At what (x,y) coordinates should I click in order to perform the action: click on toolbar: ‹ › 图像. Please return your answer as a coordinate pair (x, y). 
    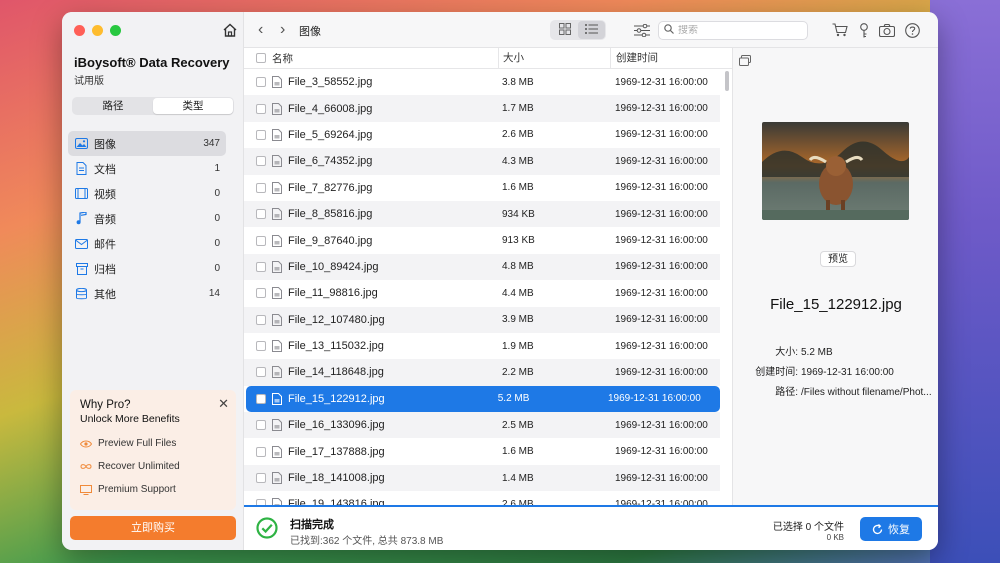
    Looking at the image, I should click on (591, 30).